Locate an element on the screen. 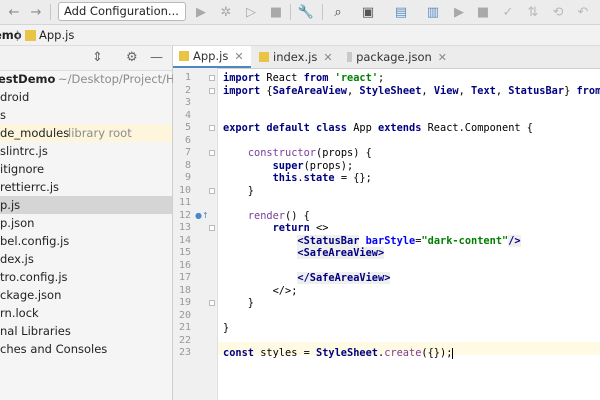 This screenshot has height=400, width=600. line-number: 9 is located at coordinates (187, 177).